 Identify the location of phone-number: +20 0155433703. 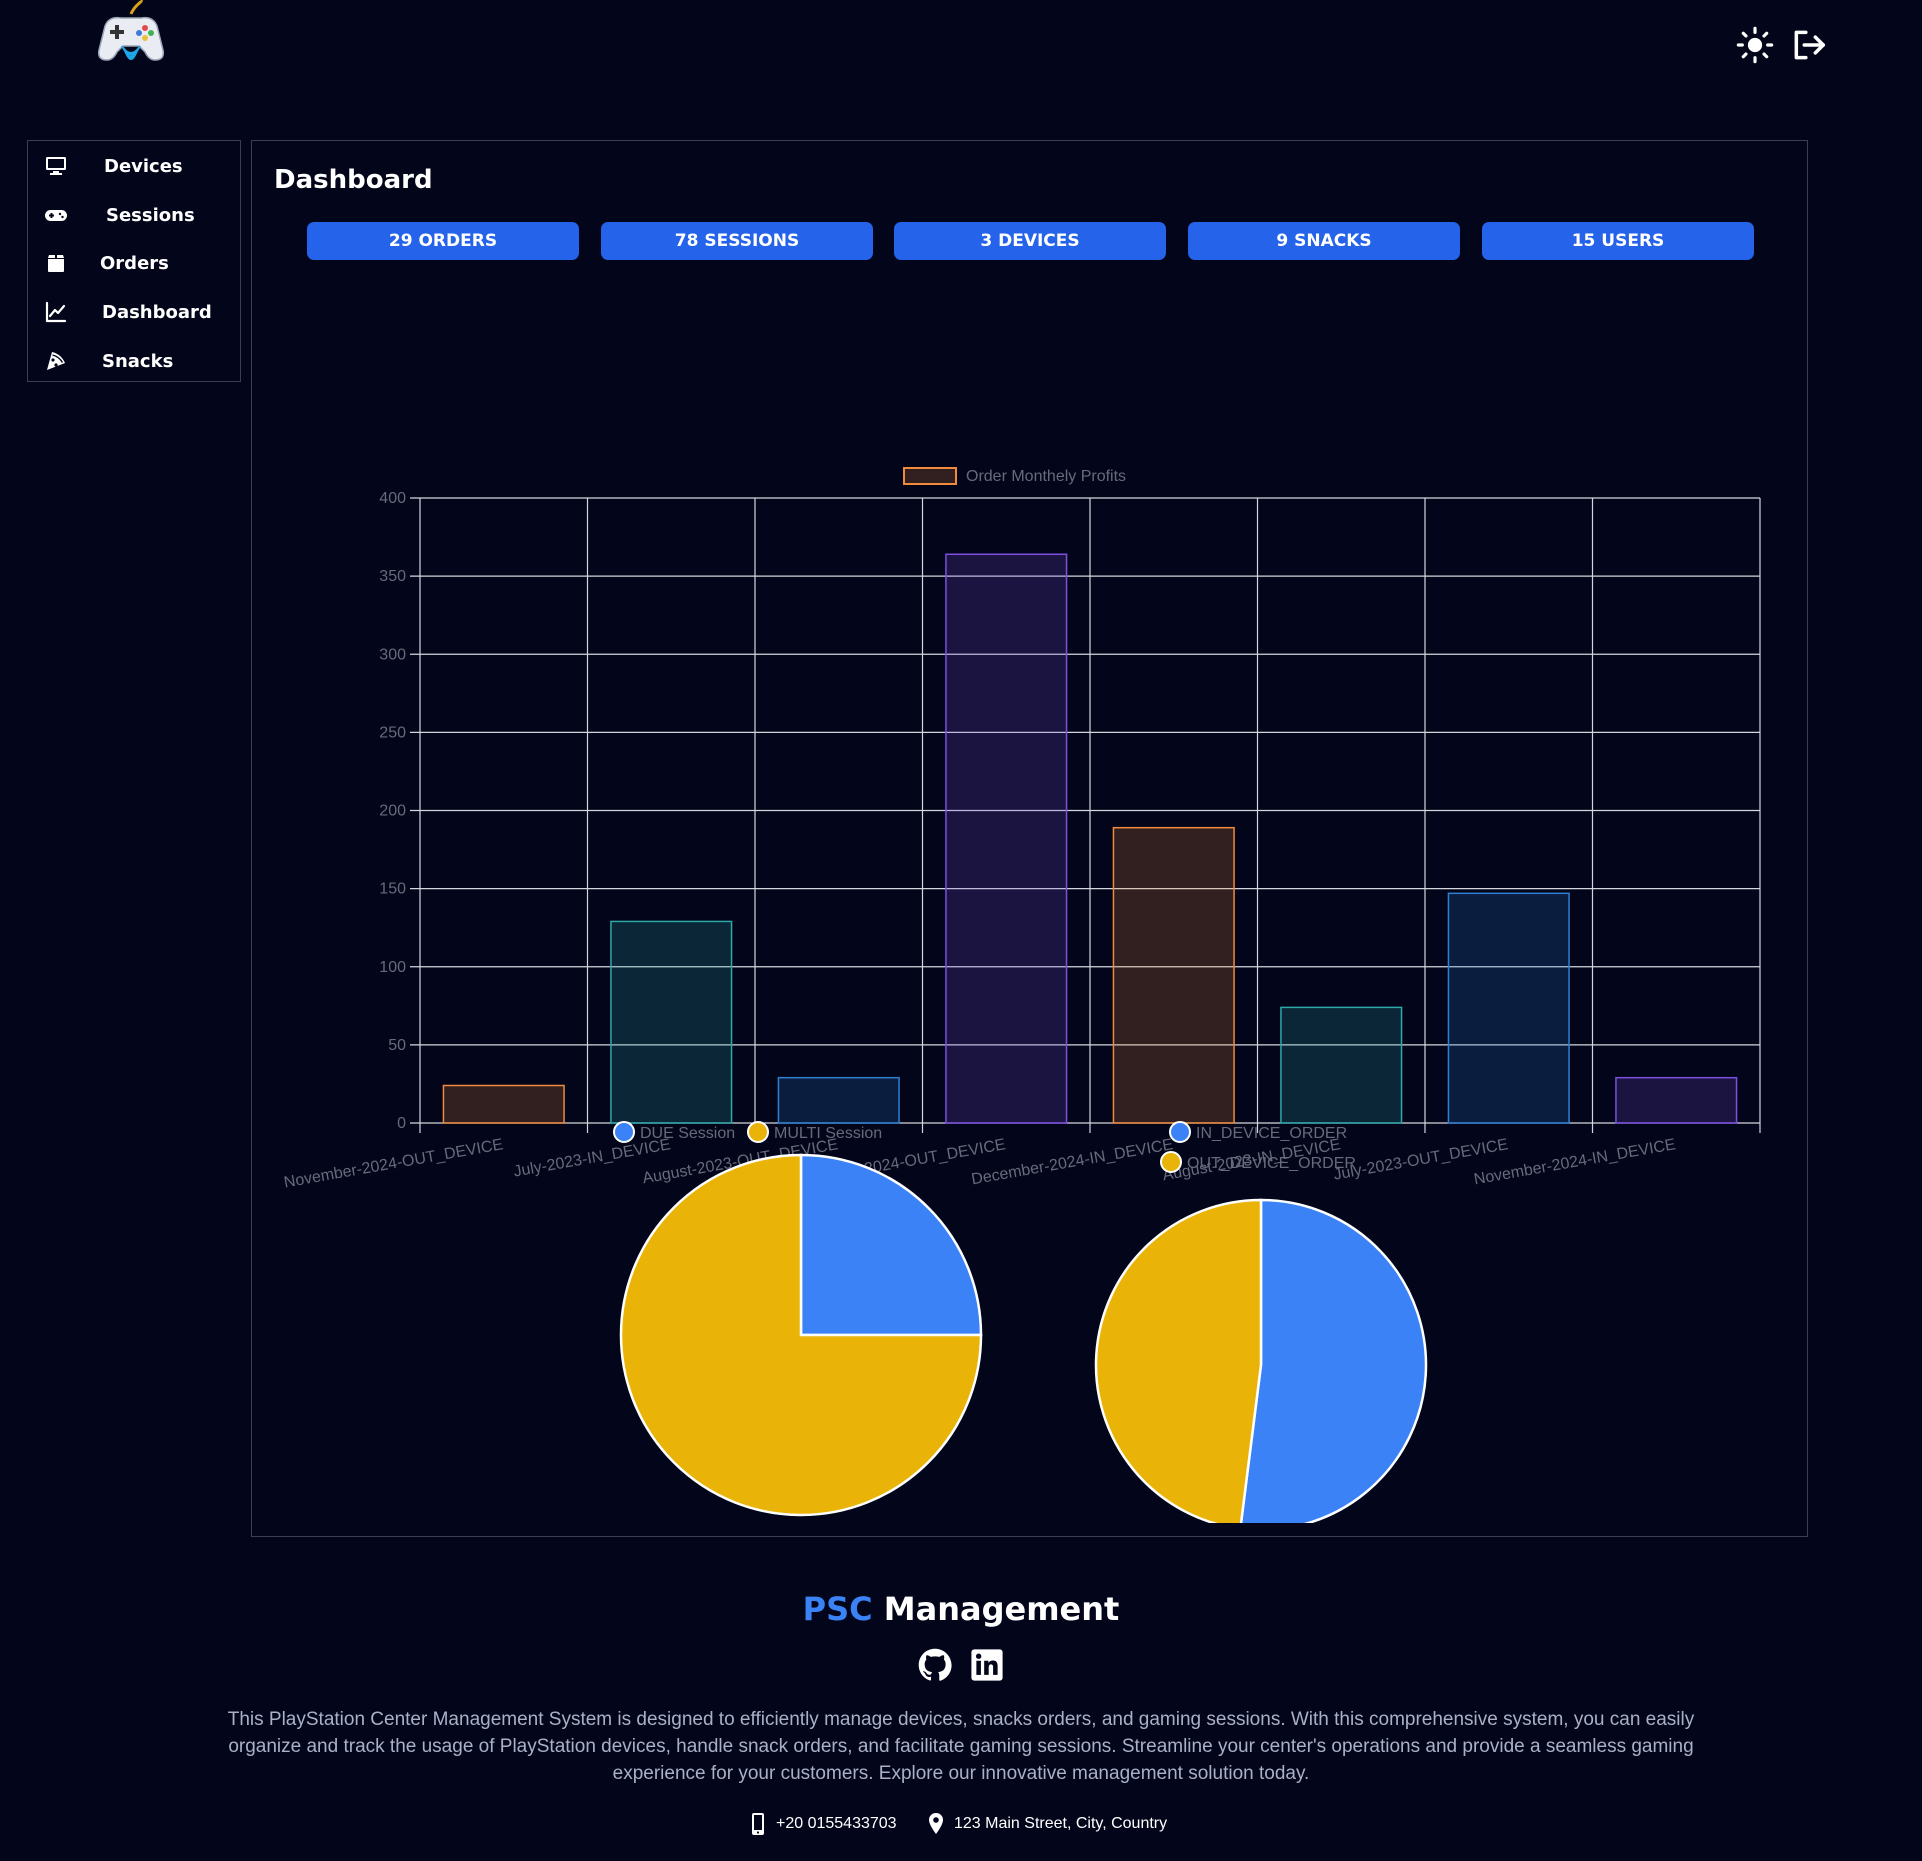
(836, 1823).